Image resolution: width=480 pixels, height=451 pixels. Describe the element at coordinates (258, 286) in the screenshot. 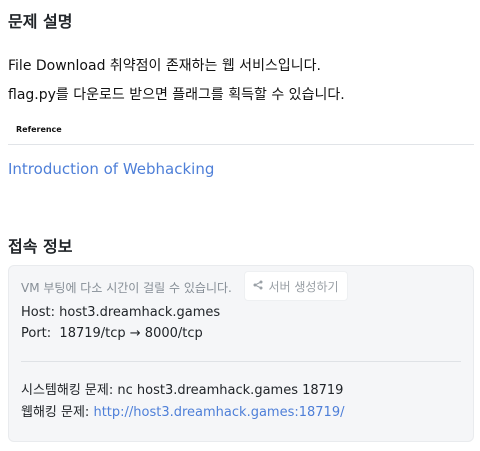

I see `share-icon` at that location.